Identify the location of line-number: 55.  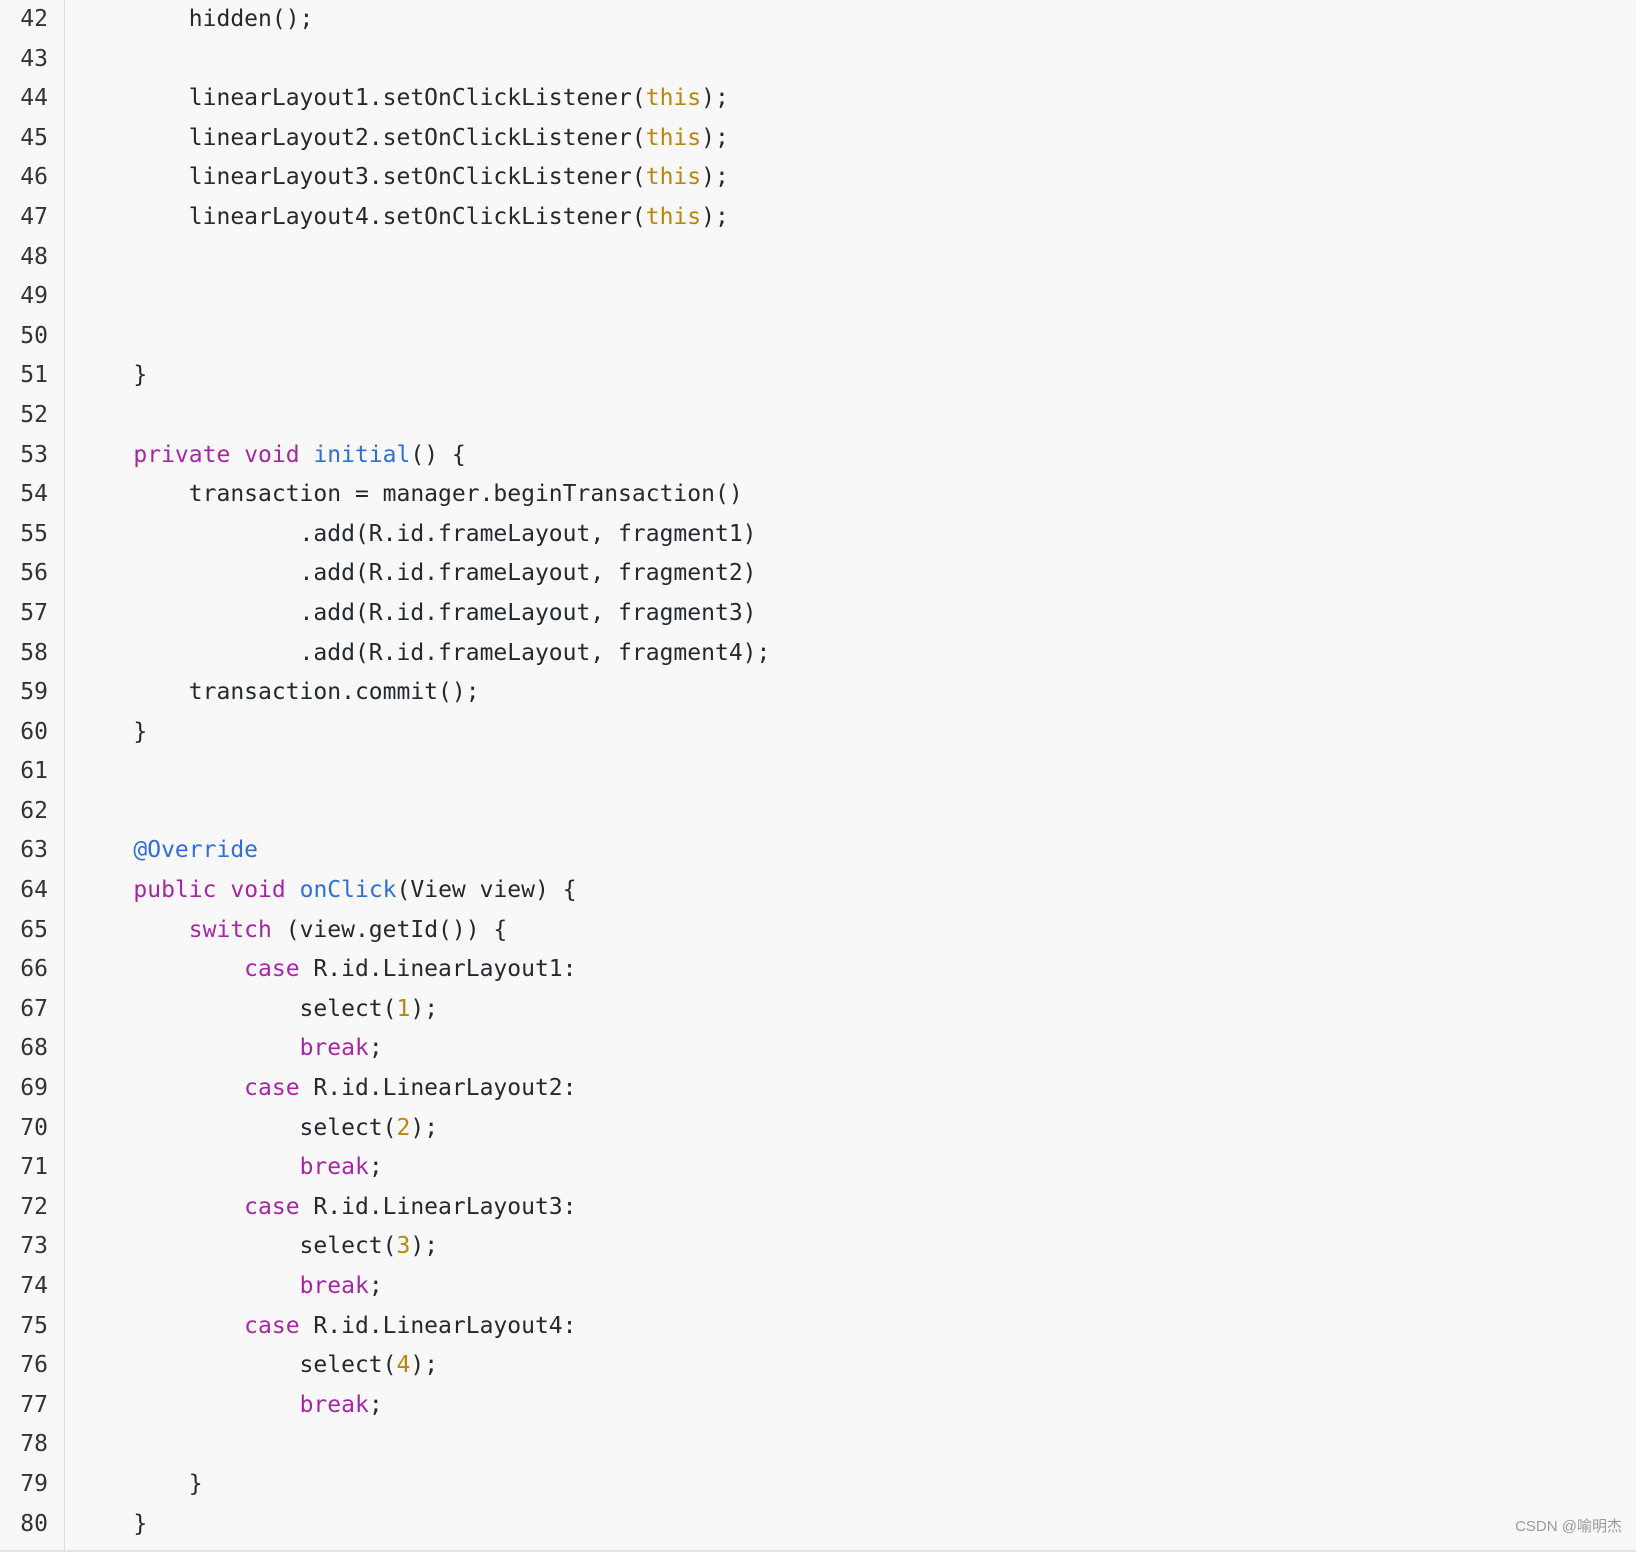
(34, 533).